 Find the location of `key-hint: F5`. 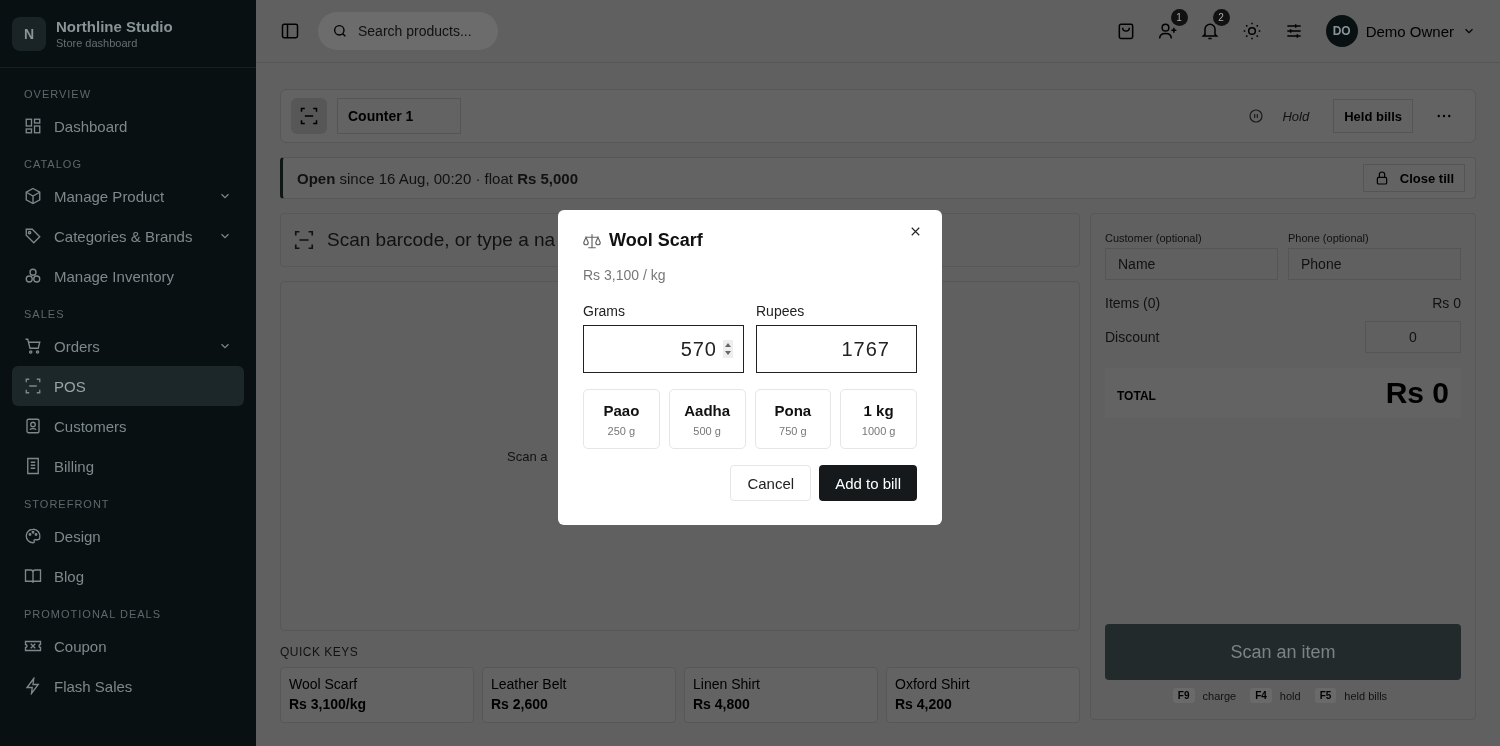

key-hint: F5 is located at coordinates (1325, 695).